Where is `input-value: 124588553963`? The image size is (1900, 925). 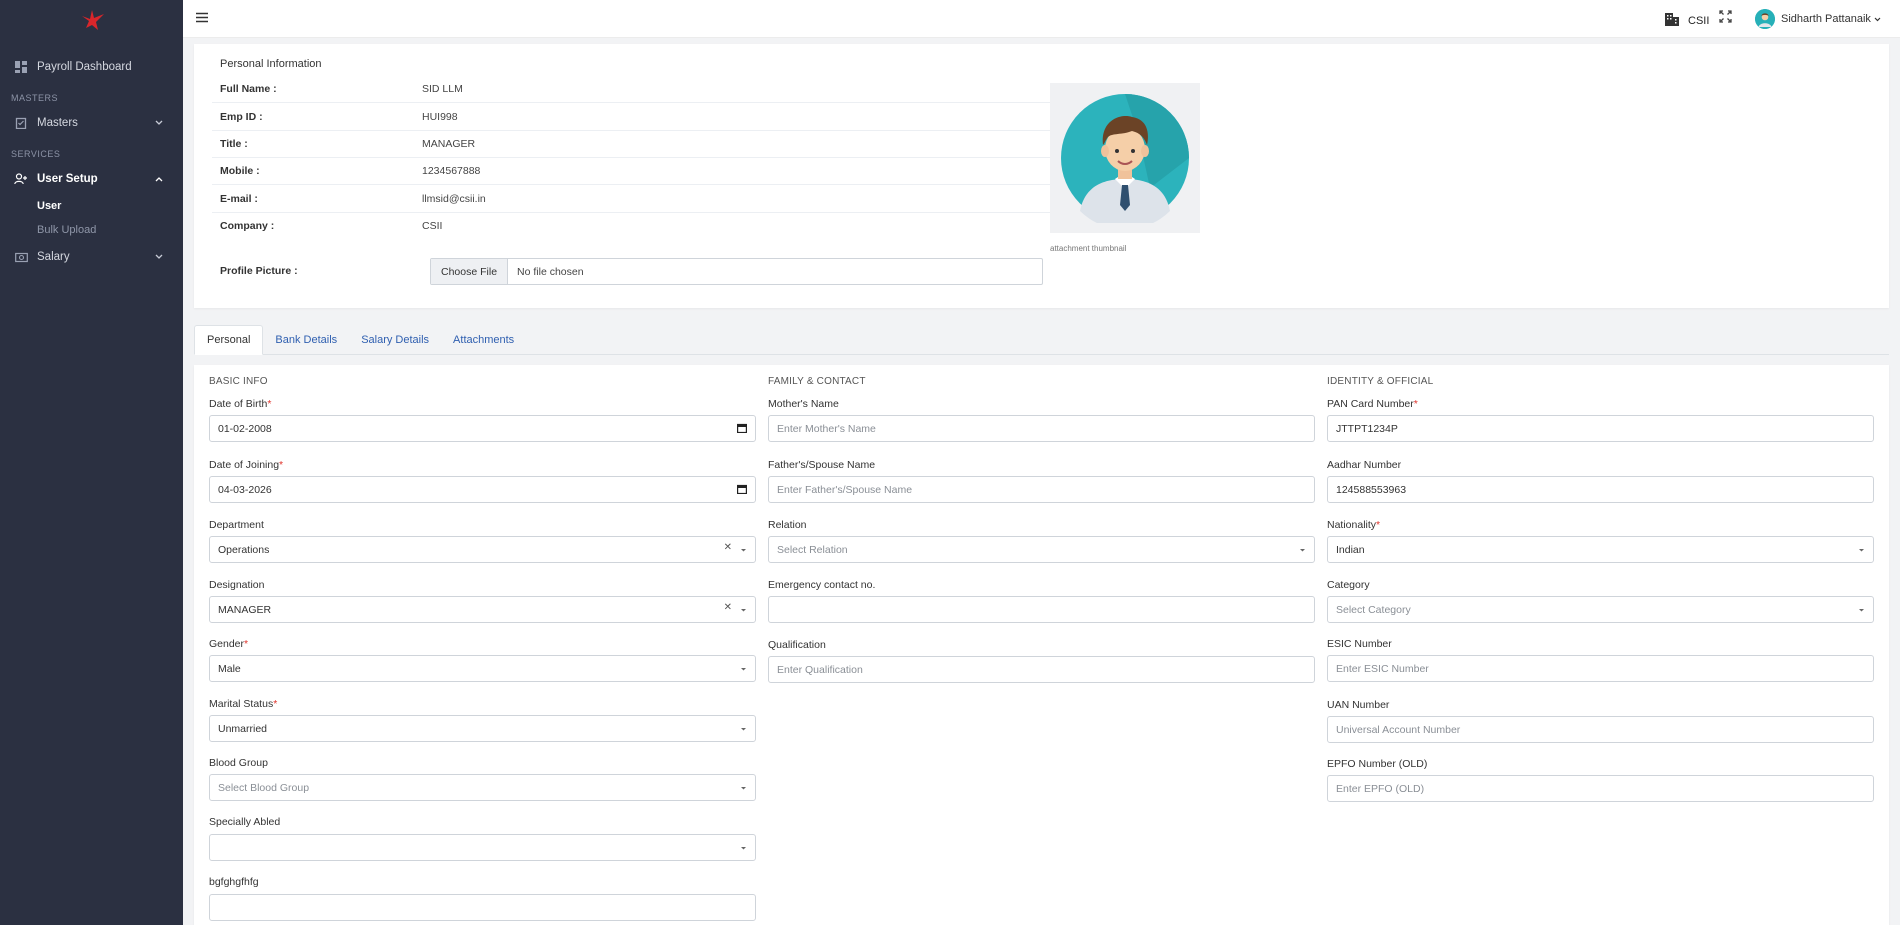
input-value: 124588553963 is located at coordinates (1371, 489).